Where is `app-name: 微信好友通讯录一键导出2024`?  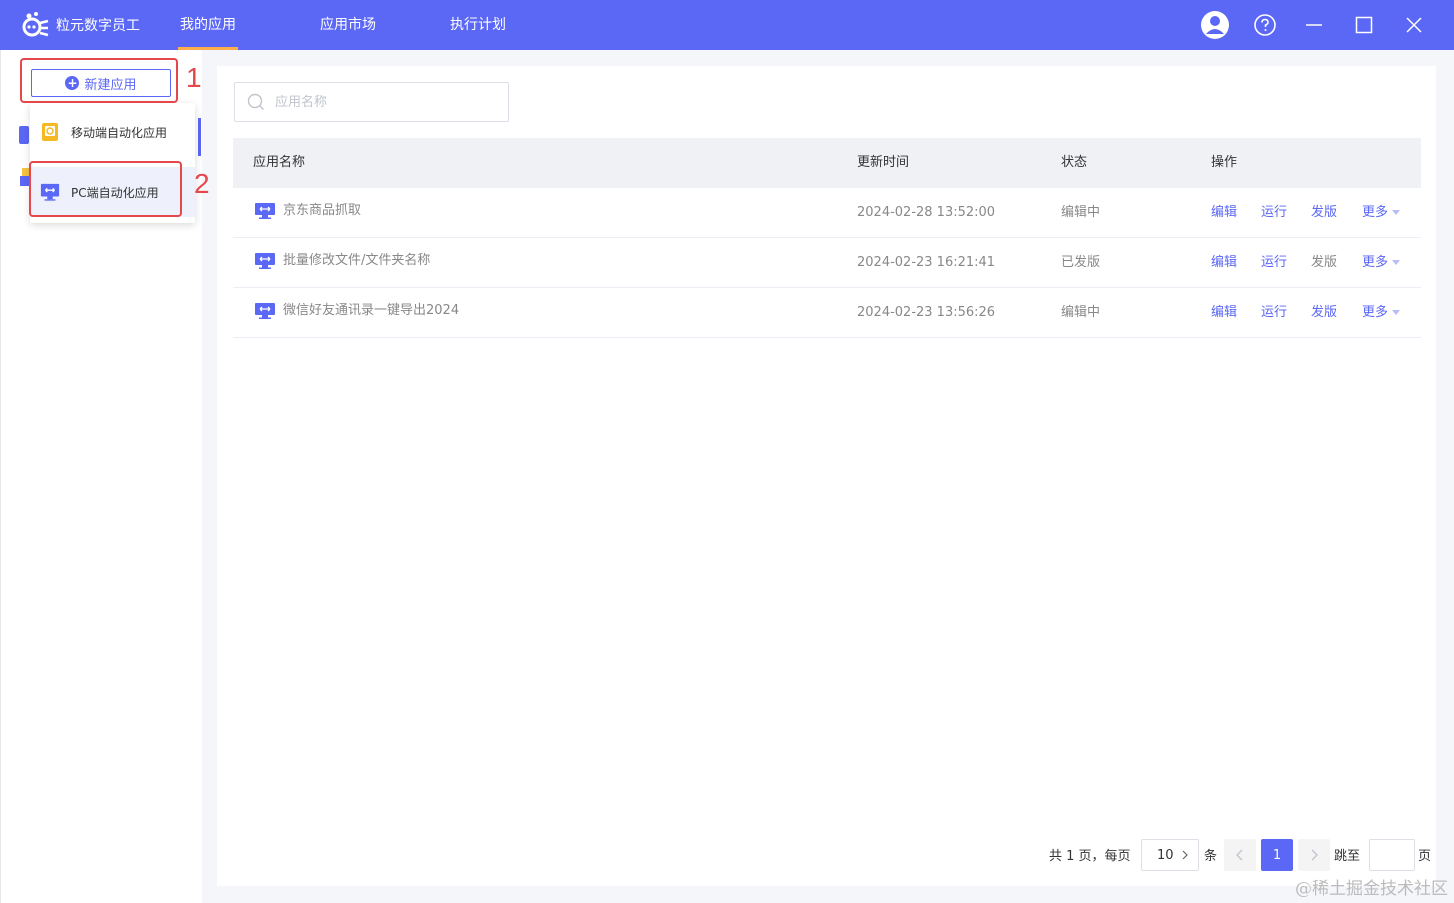 app-name: 微信好友通讯录一键导出2024 is located at coordinates (371, 311).